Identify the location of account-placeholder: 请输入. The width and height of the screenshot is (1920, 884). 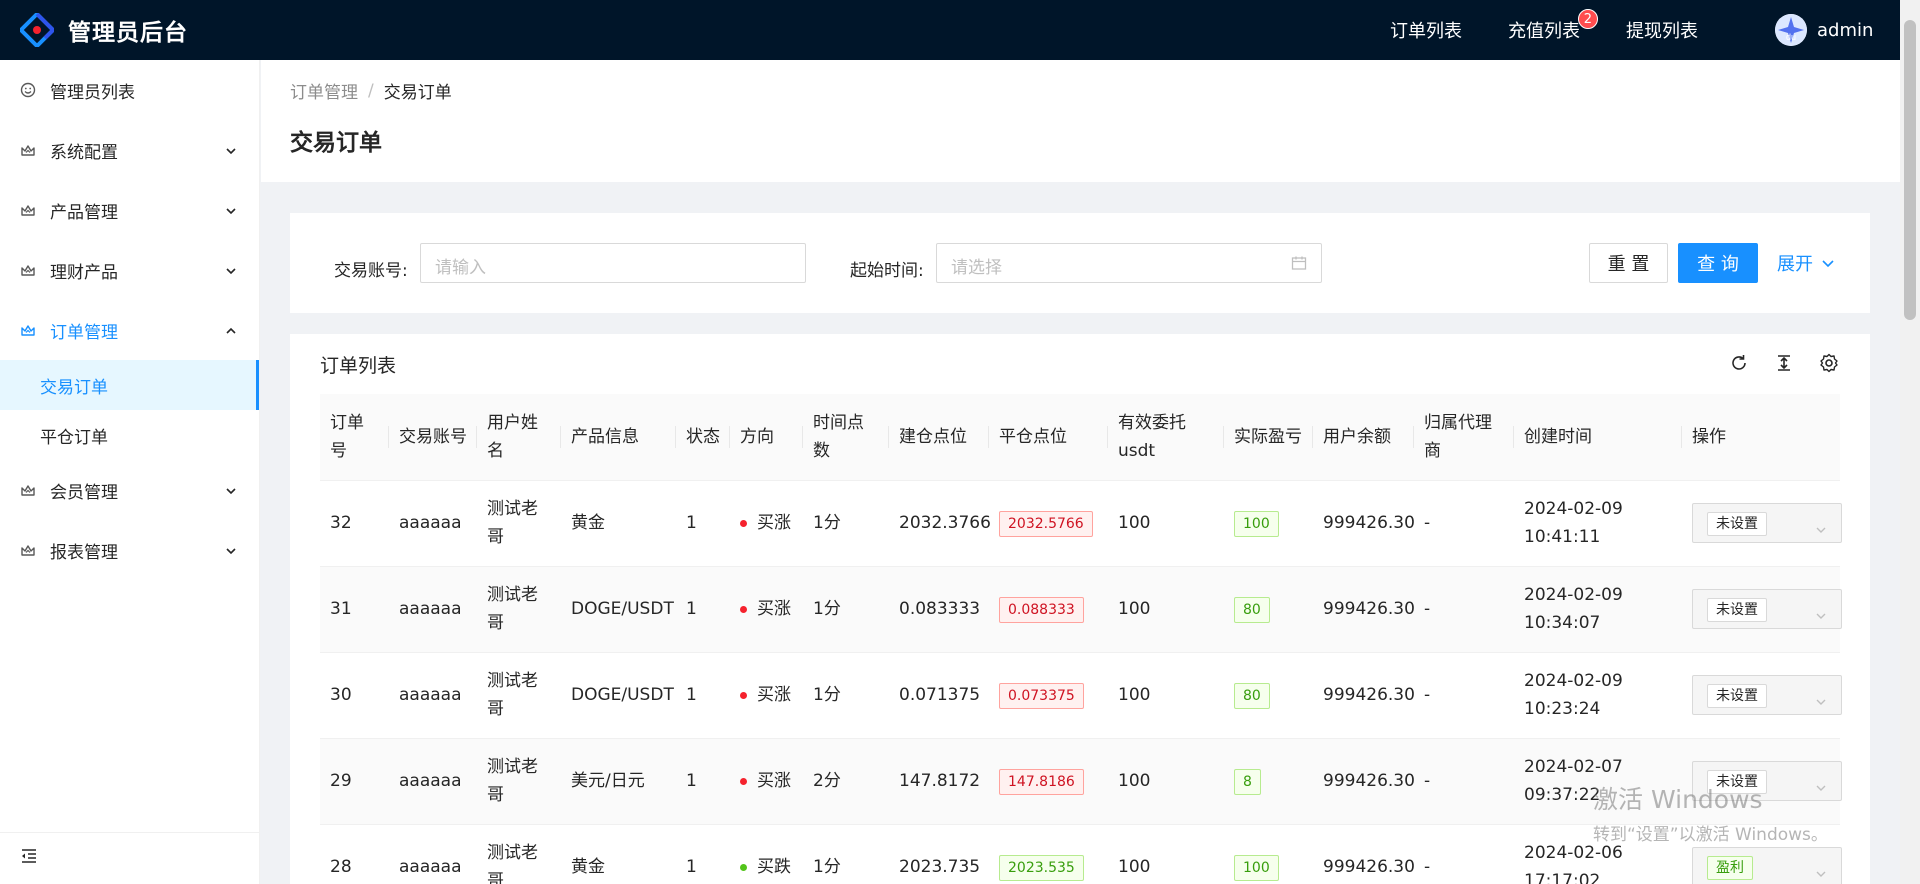
(460, 268).